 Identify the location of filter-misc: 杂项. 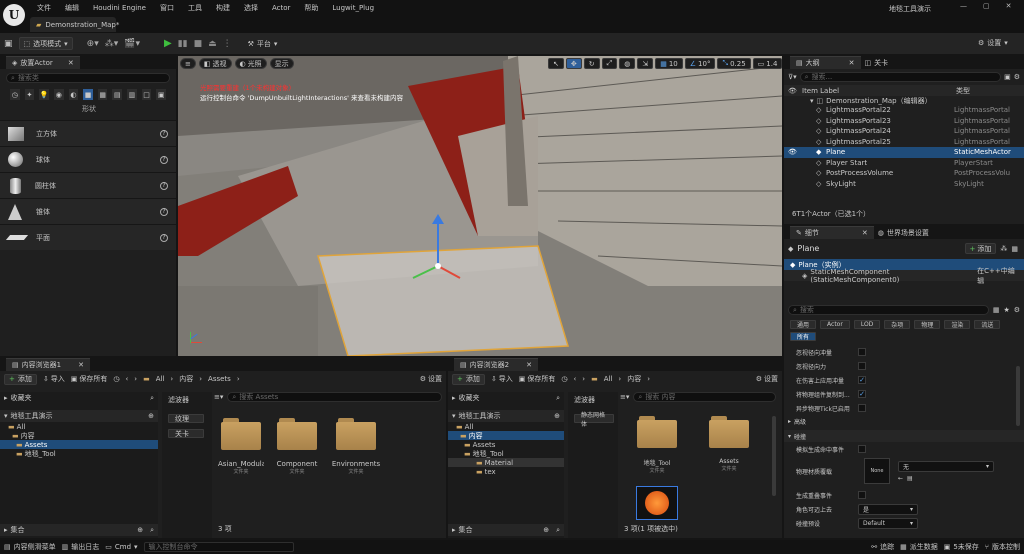
(897, 324).